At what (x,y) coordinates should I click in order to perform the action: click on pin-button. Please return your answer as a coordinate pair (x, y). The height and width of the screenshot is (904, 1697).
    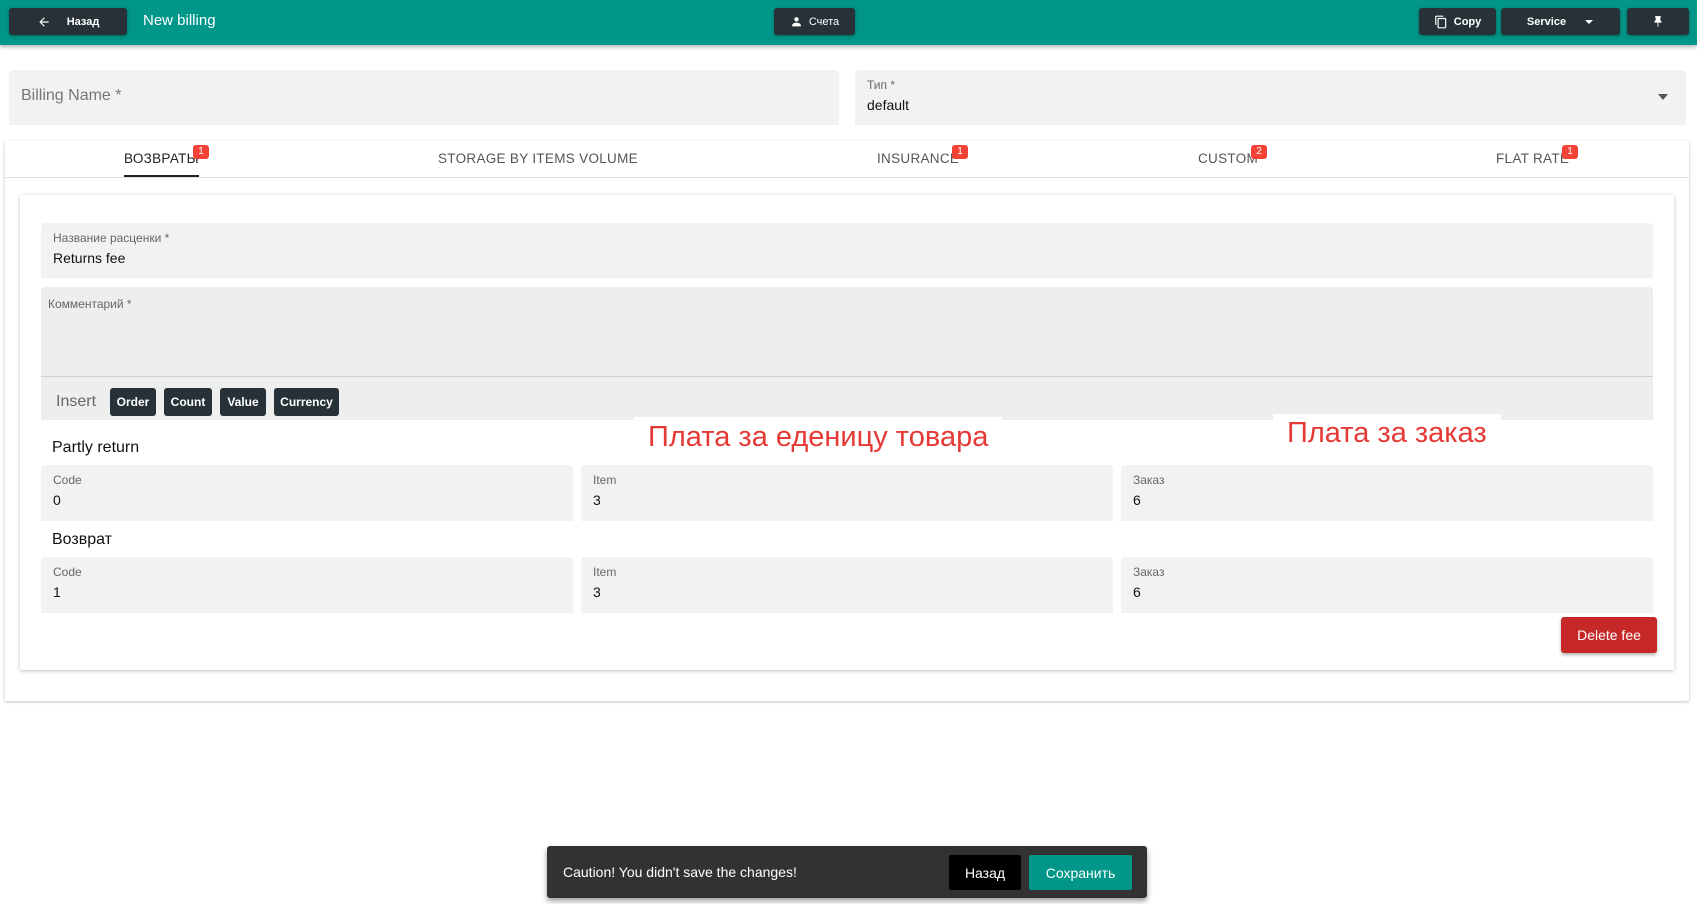
    Looking at the image, I should click on (1658, 21).